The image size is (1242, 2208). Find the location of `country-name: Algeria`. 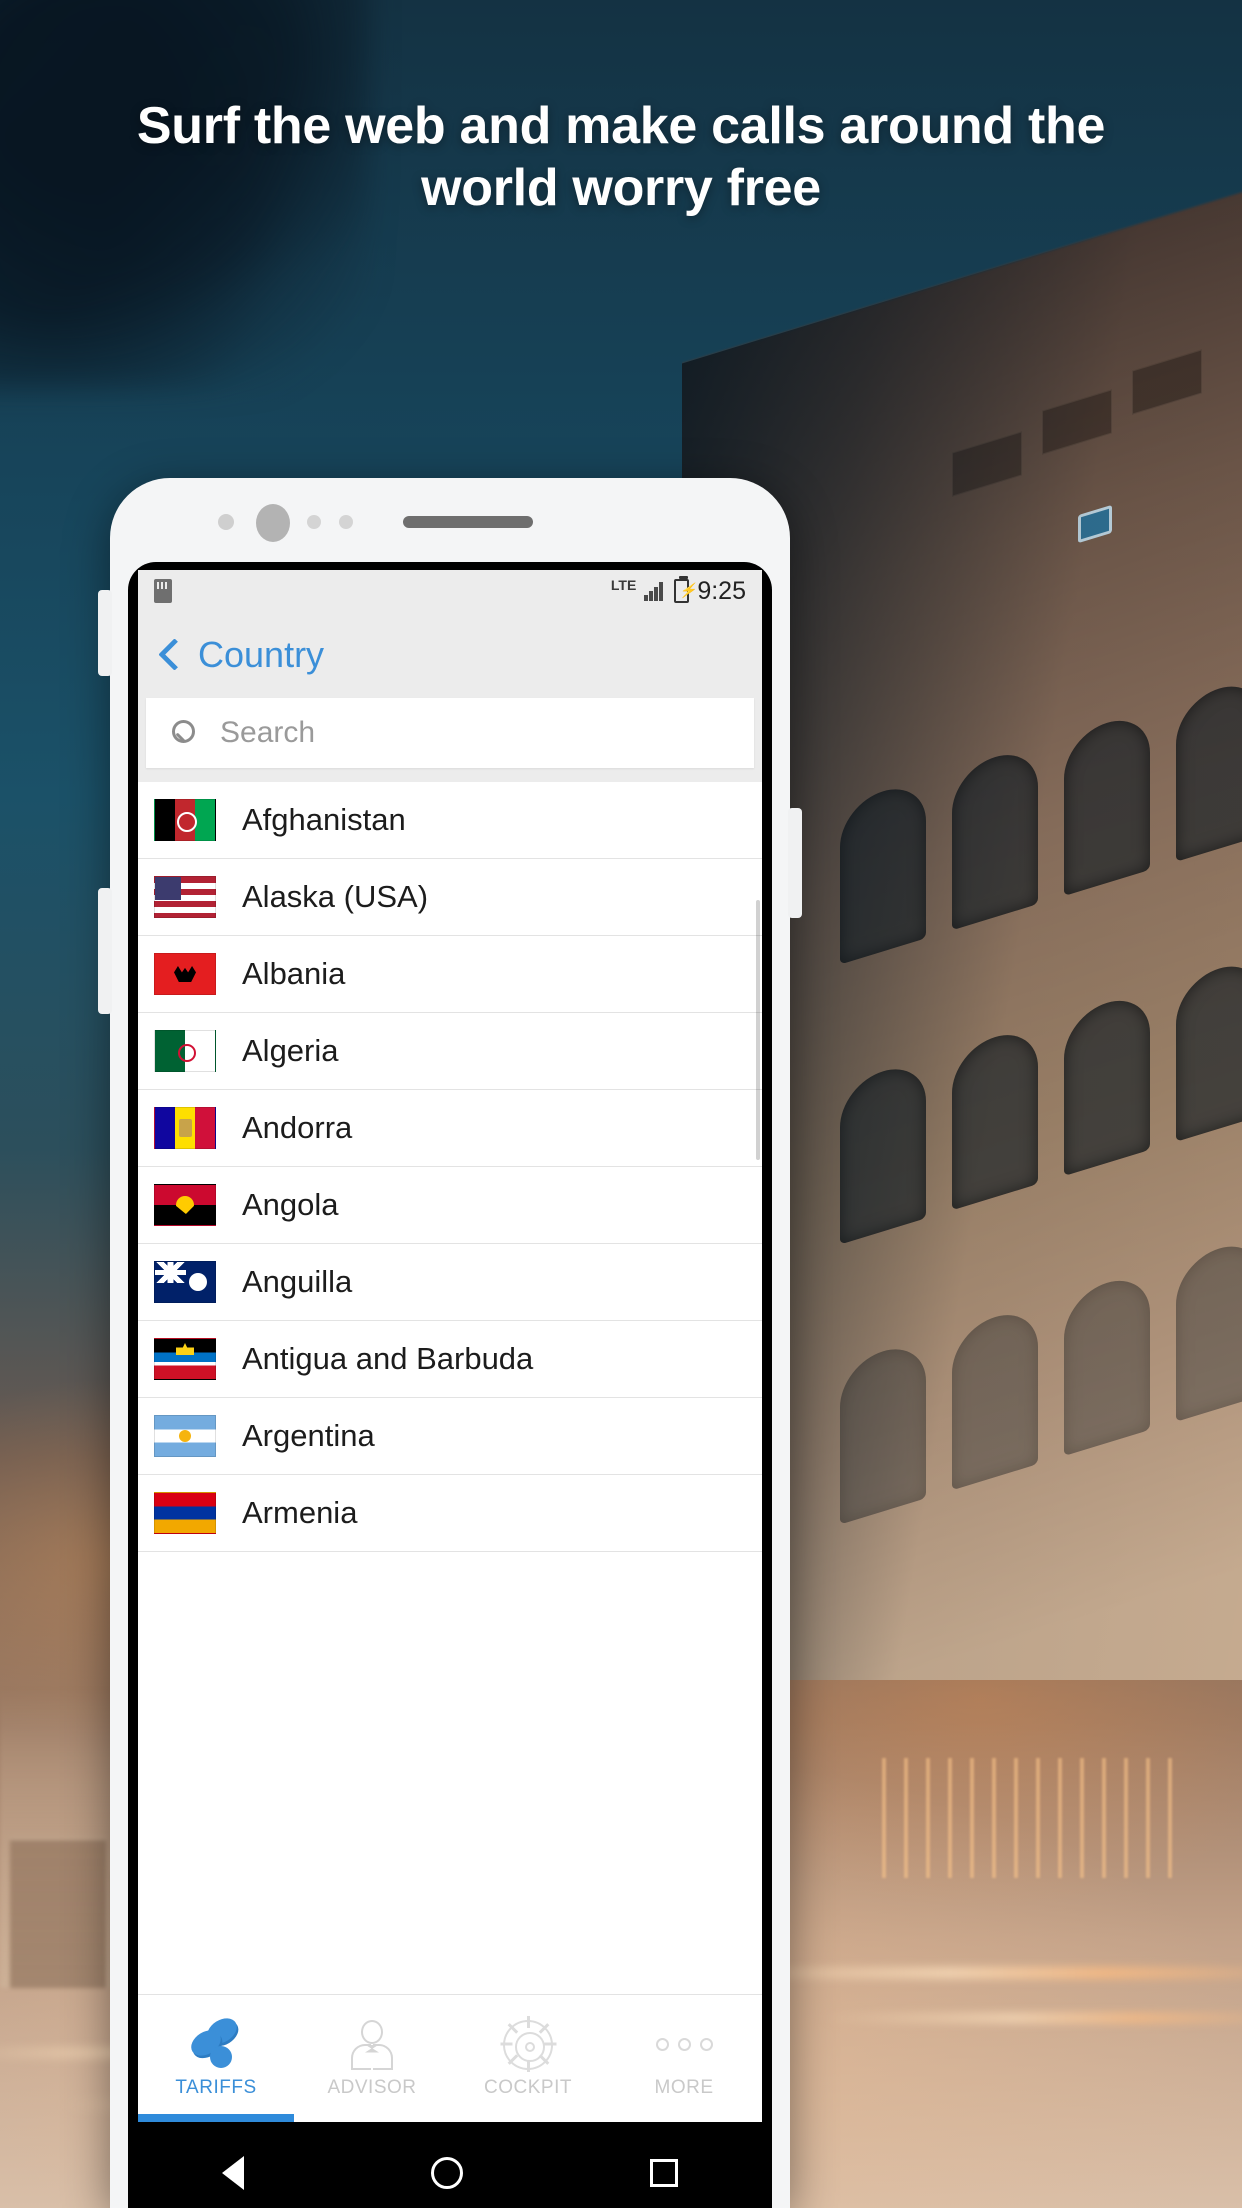

country-name: Algeria is located at coordinates (290, 1050).